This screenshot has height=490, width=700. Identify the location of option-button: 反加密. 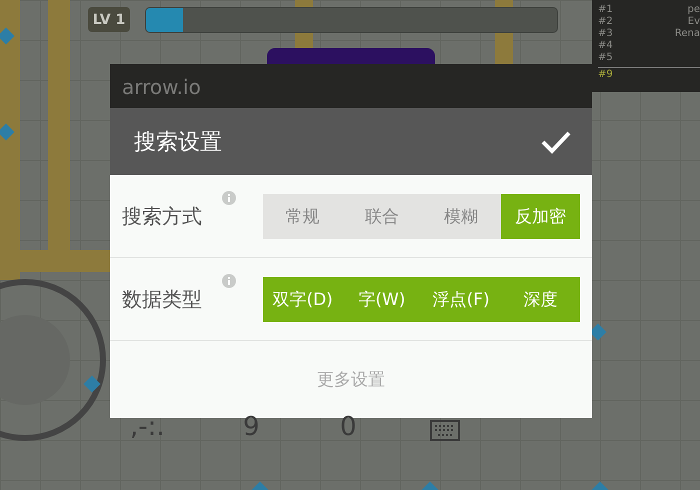
(540, 216).